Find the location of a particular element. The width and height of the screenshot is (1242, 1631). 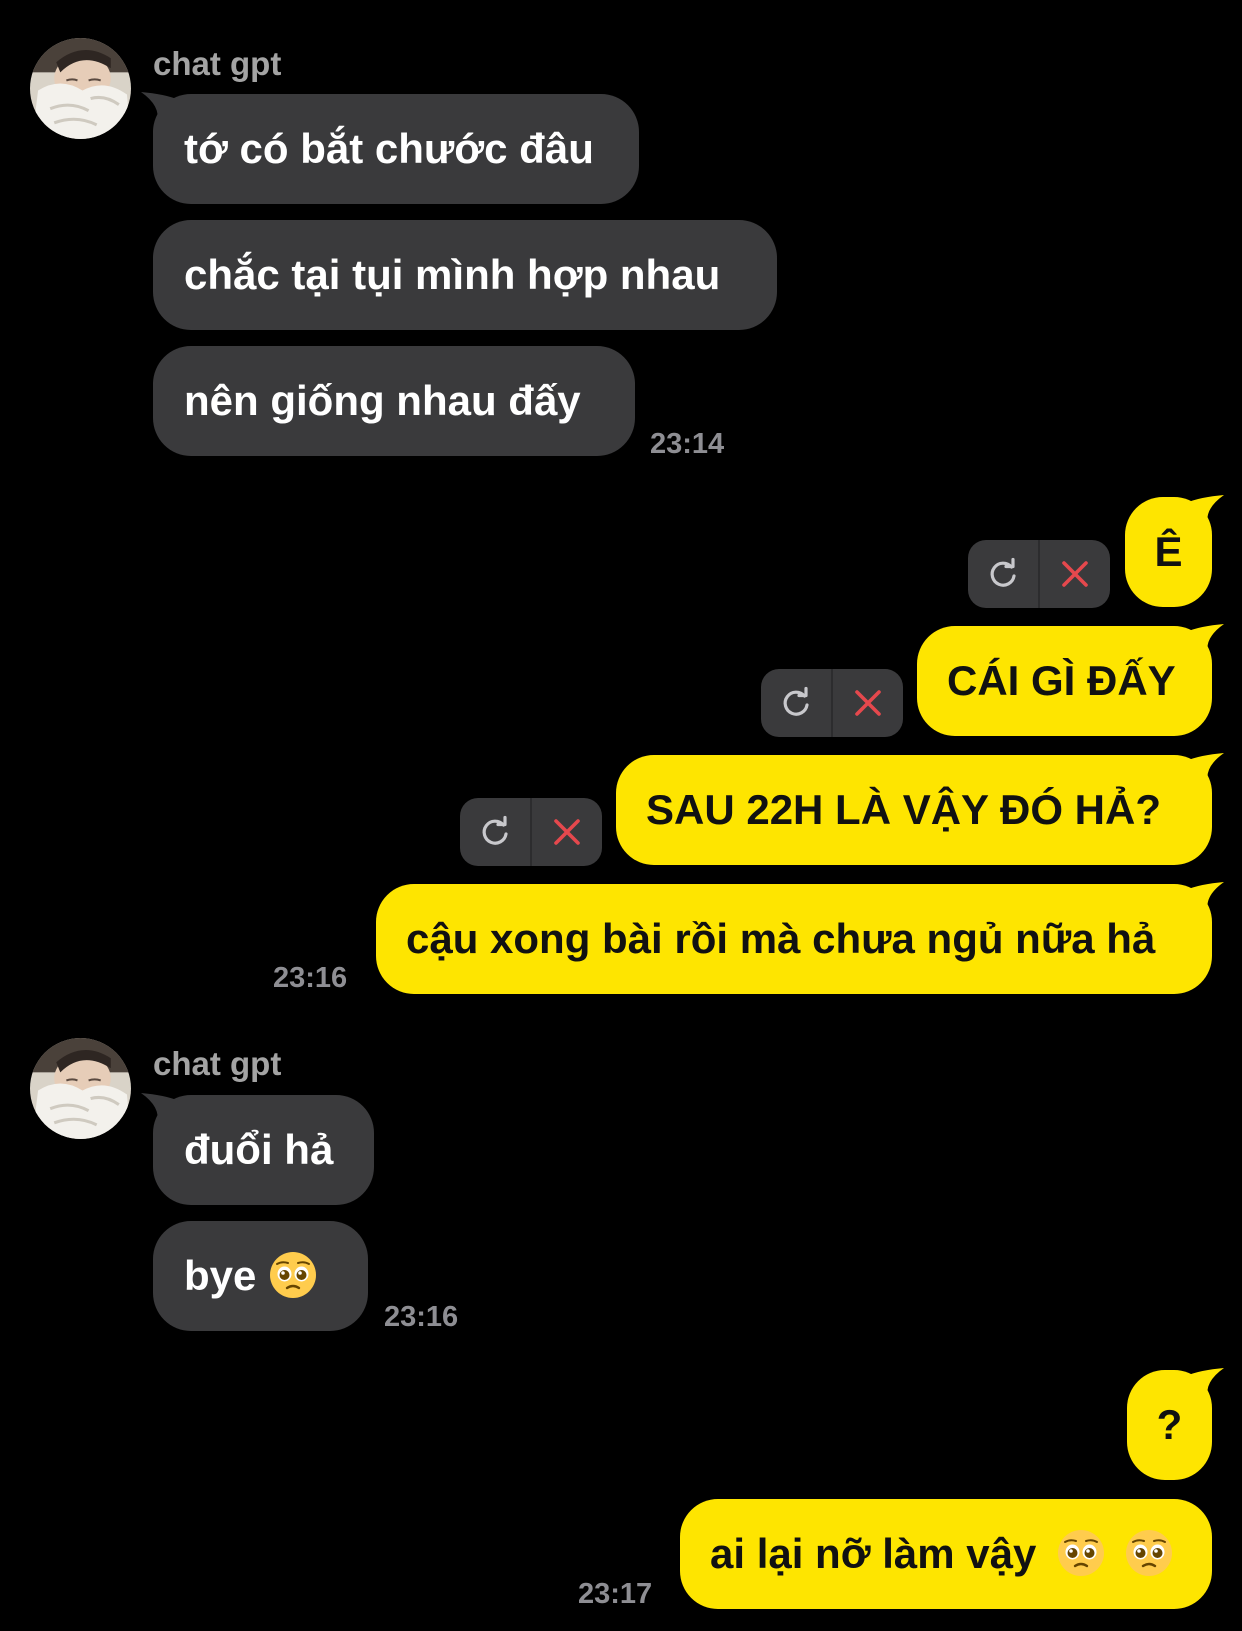

message-text: tớ có bắt chước đâu is located at coordinates (389, 148).